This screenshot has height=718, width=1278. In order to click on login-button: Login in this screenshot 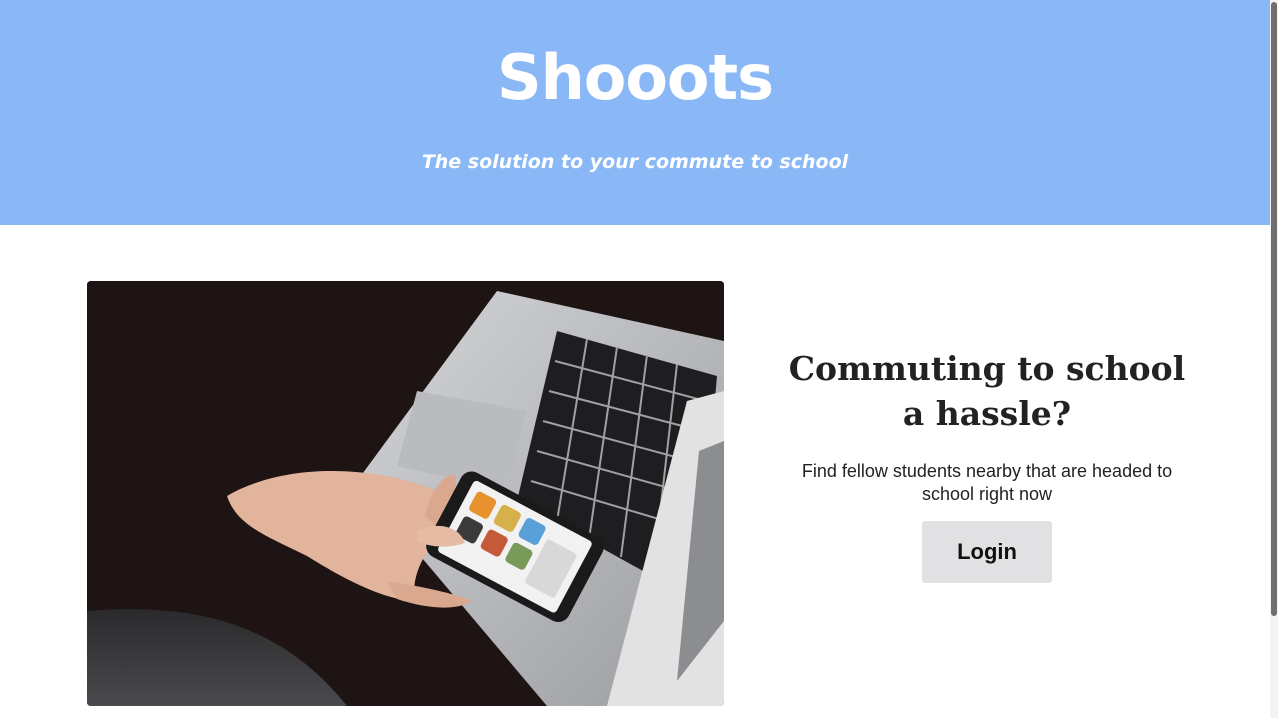, I will do `click(987, 552)`.